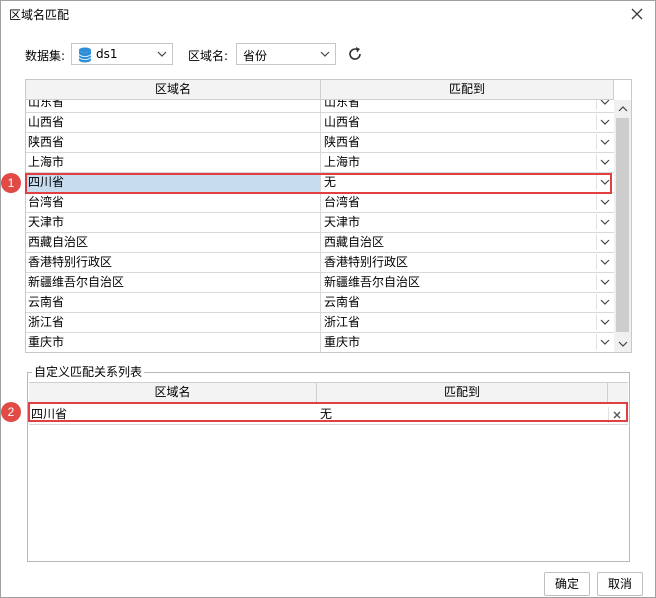  Describe the element at coordinates (39, 15) in the screenshot. I see `window-title: 区域名匹配` at that location.